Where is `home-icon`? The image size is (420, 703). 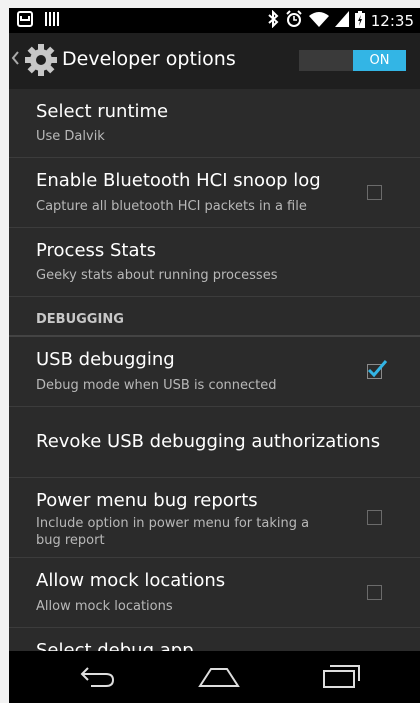 home-icon is located at coordinates (219, 679).